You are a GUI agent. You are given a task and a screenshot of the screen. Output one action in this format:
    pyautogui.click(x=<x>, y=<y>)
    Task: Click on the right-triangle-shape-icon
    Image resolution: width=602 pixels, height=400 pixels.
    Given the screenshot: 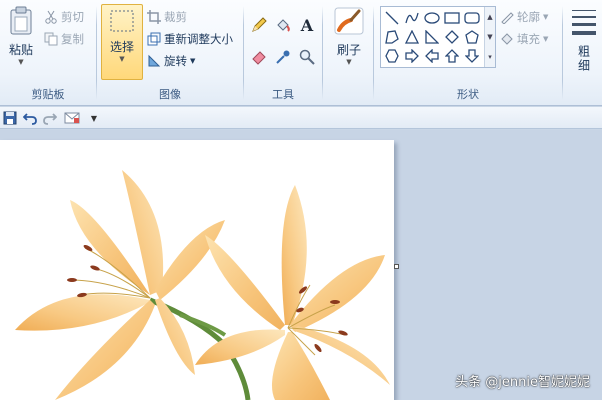 What is the action you would take?
    pyautogui.click(x=432, y=37)
    